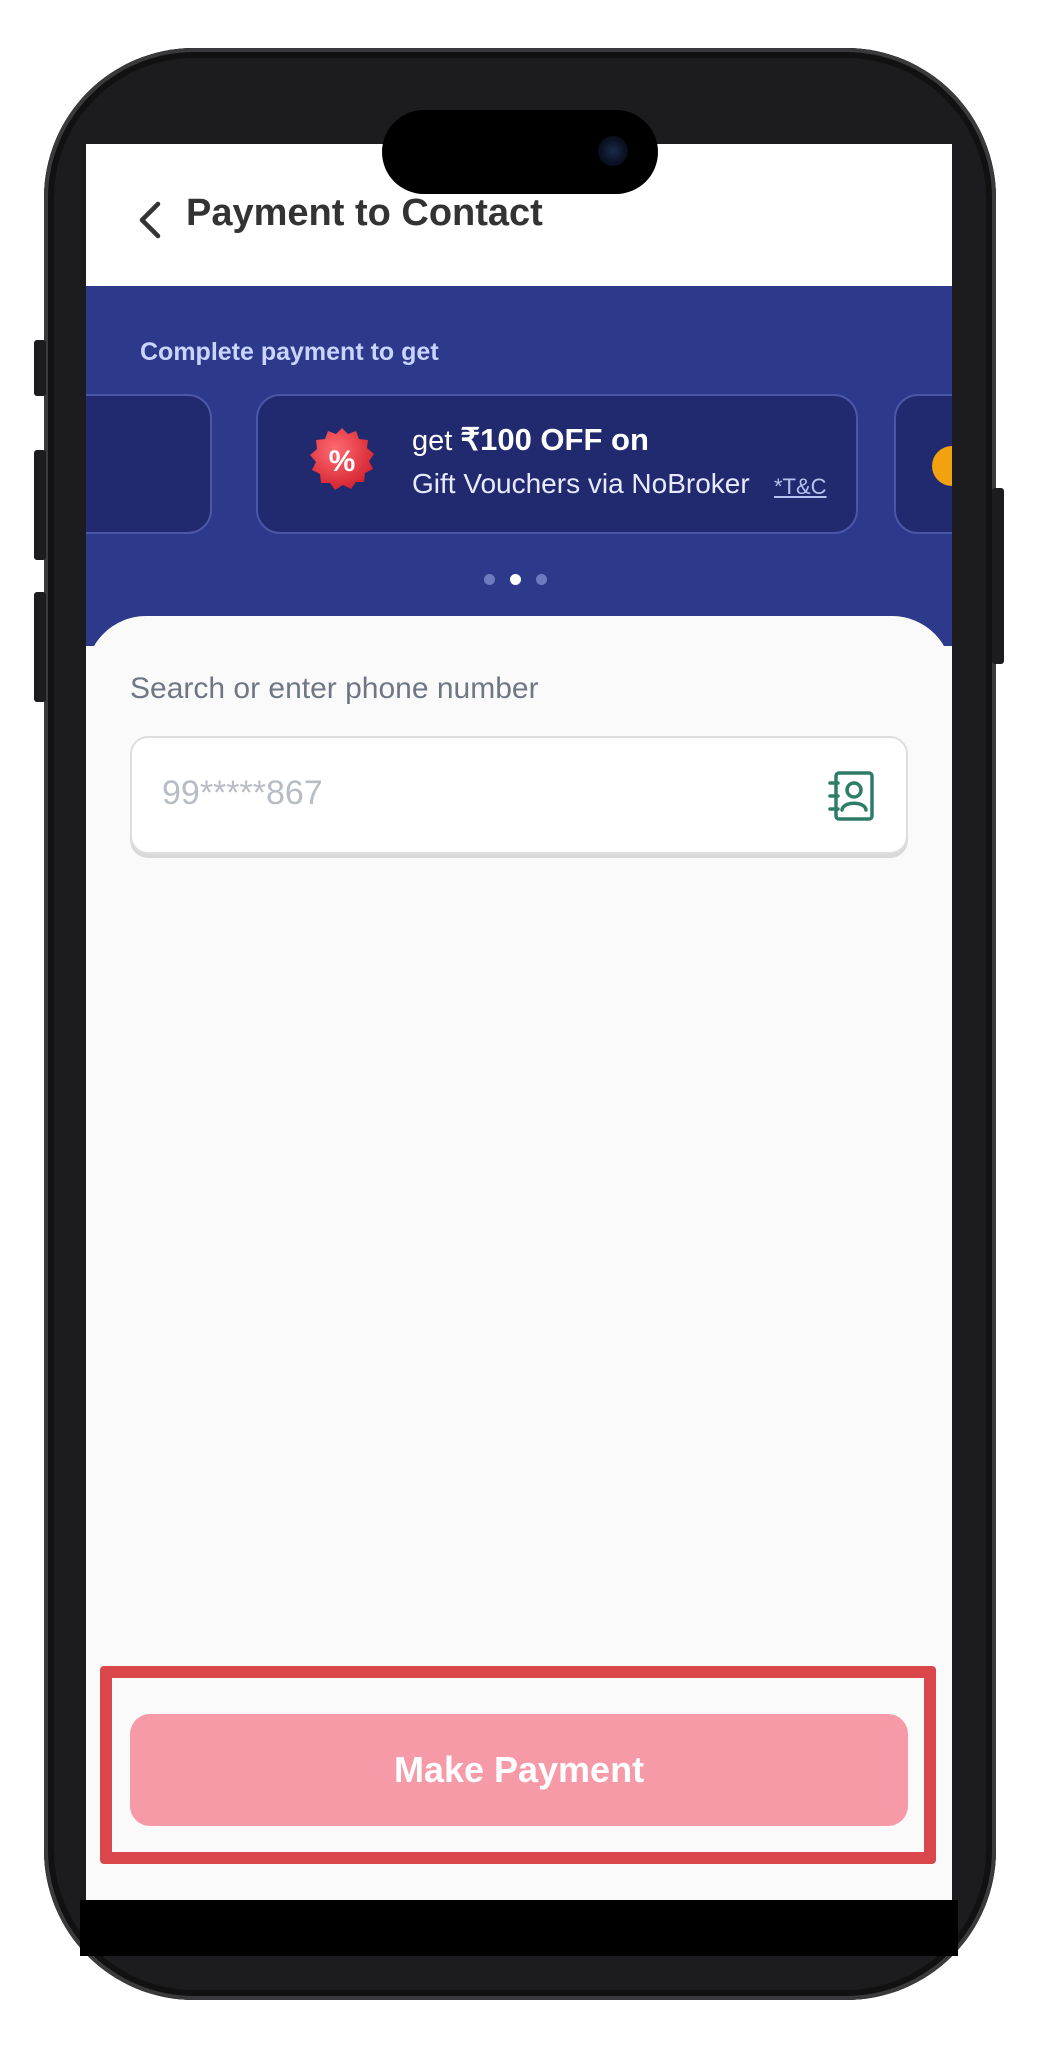  Describe the element at coordinates (519, 1928) in the screenshot. I see `screen-bottom-edge` at that location.